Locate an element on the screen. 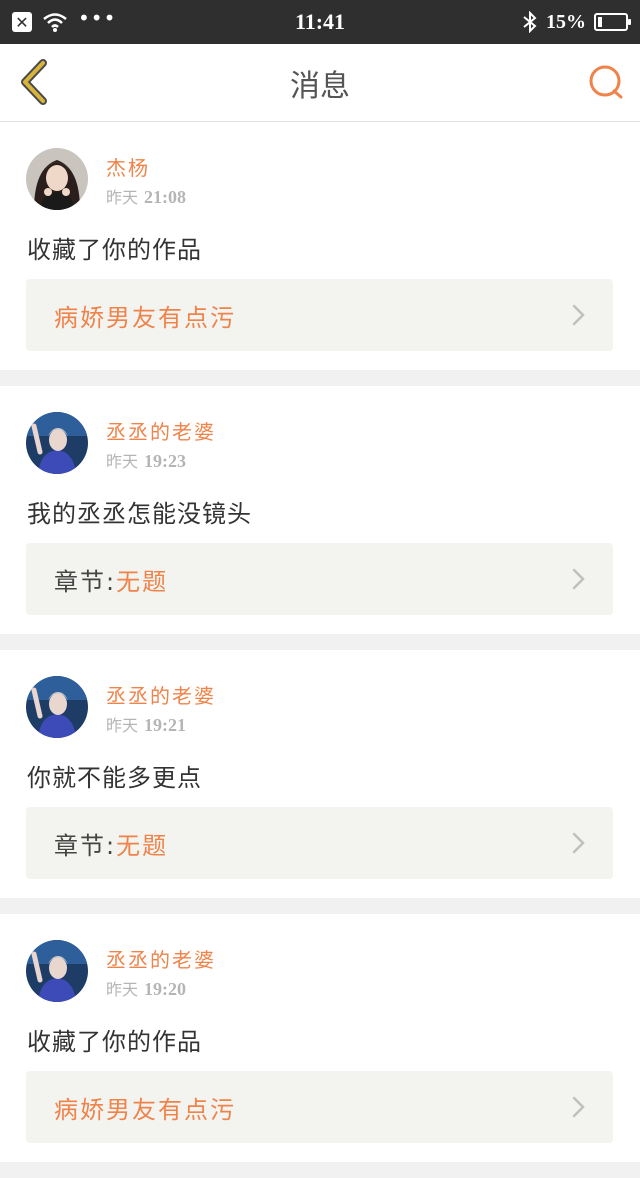 The width and height of the screenshot is (640, 1178). battery-icon is located at coordinates (612, 22).